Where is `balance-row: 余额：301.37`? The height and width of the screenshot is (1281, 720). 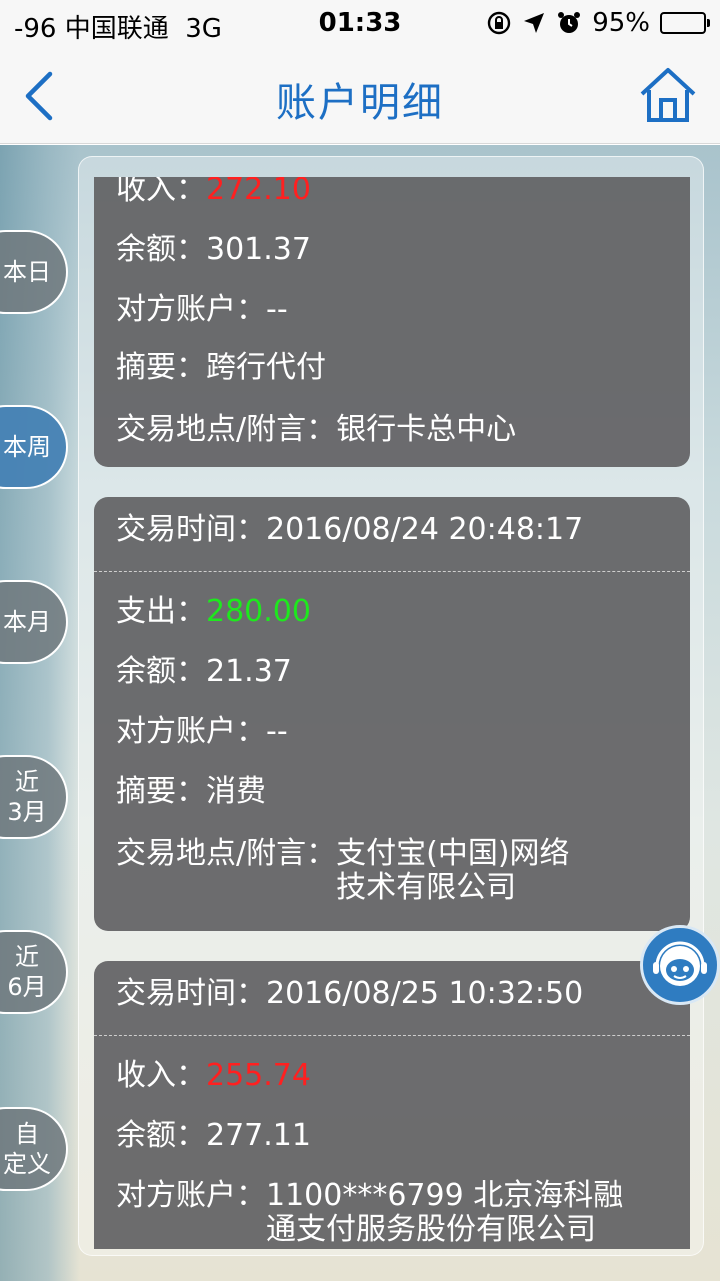
balance-row: 余额：301.37 is located at coordinates (213, 250).